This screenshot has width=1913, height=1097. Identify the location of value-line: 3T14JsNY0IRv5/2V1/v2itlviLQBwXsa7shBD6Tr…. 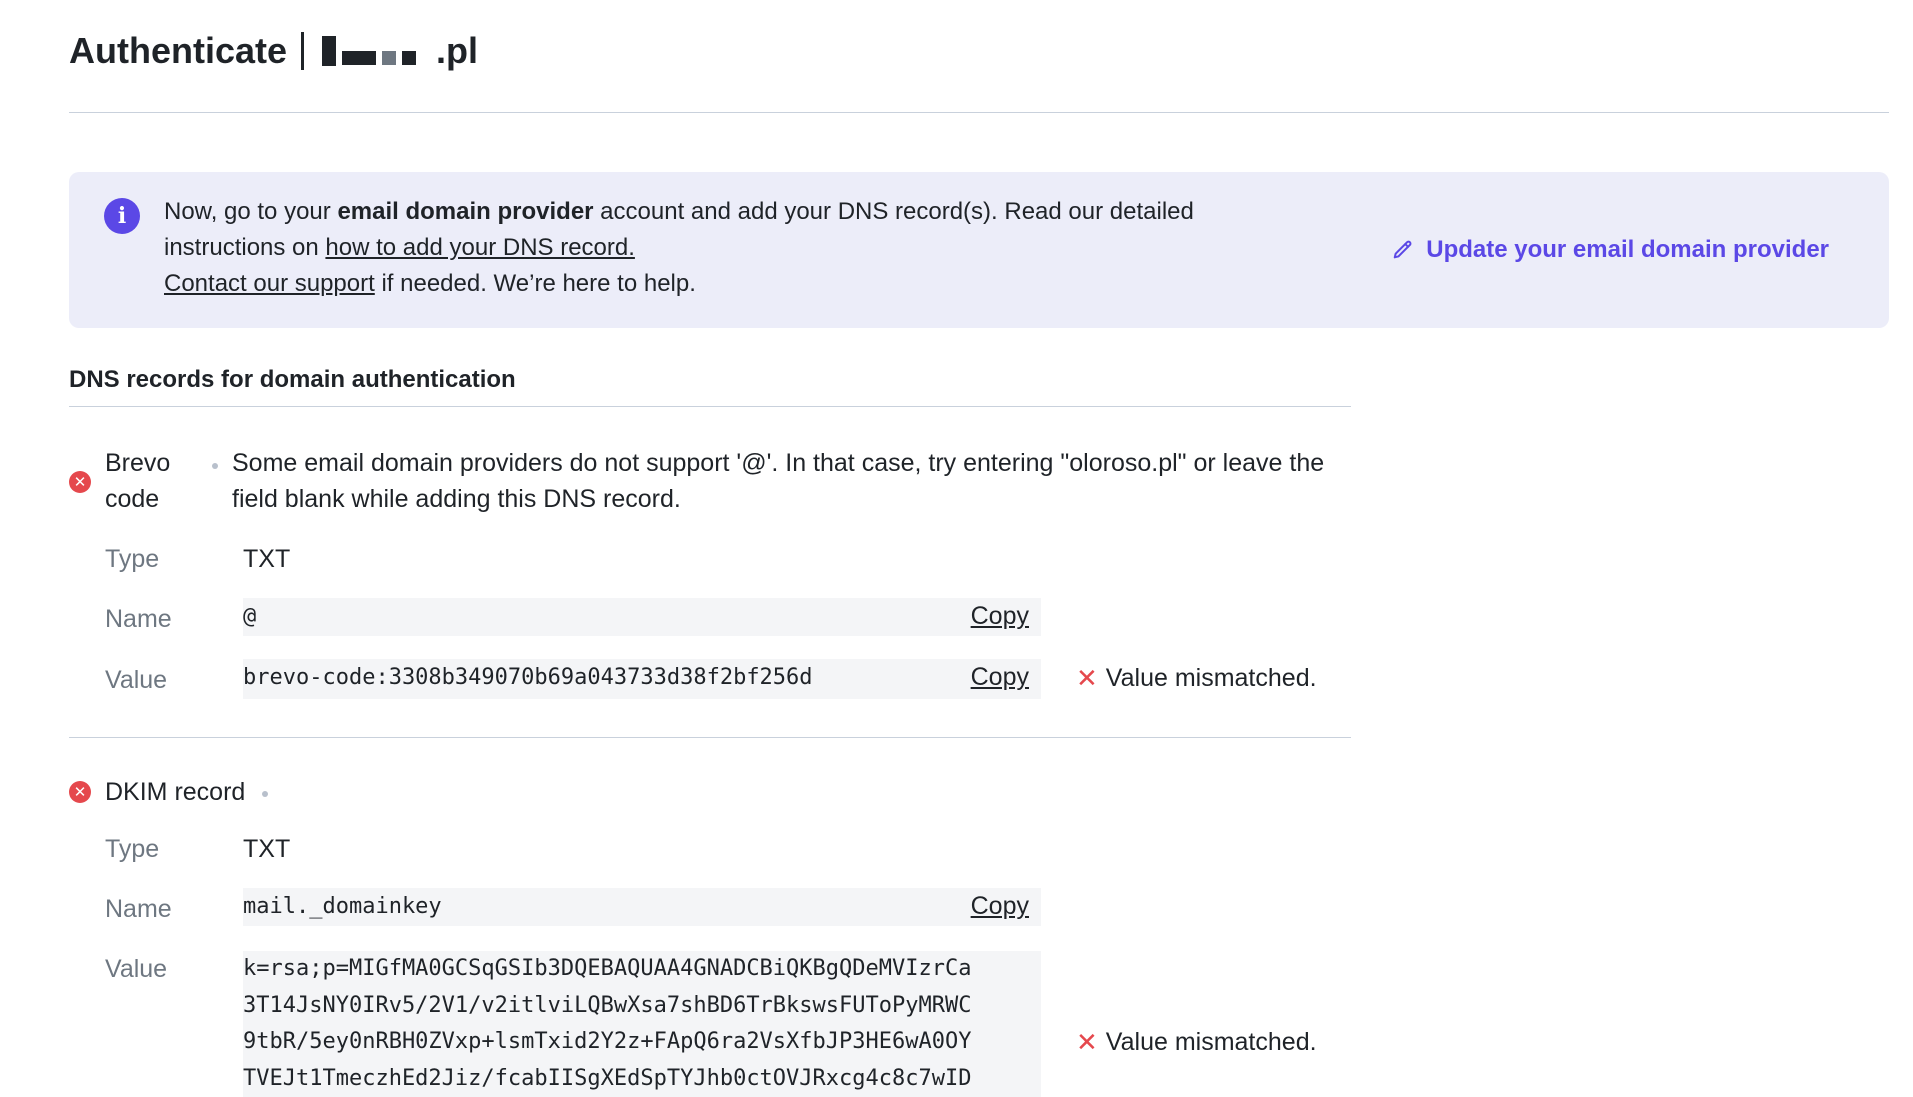
(642, 1006).